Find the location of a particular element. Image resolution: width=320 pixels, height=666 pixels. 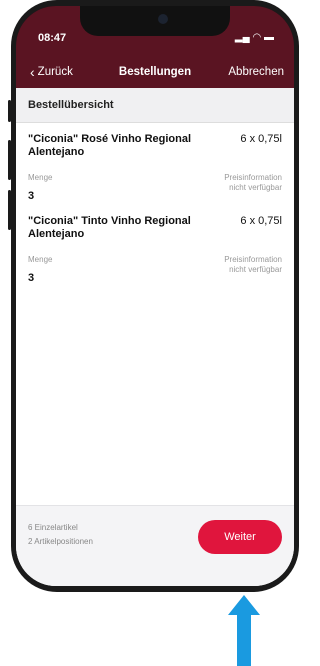

position-count: 2 Artikelpositionen is located at coordinates (60, 541).